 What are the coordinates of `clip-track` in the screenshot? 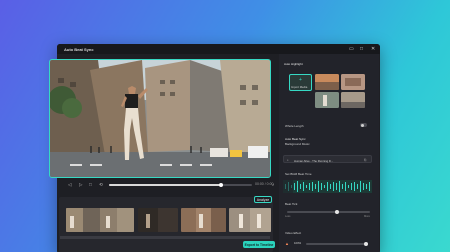 It's located at (168, 220).